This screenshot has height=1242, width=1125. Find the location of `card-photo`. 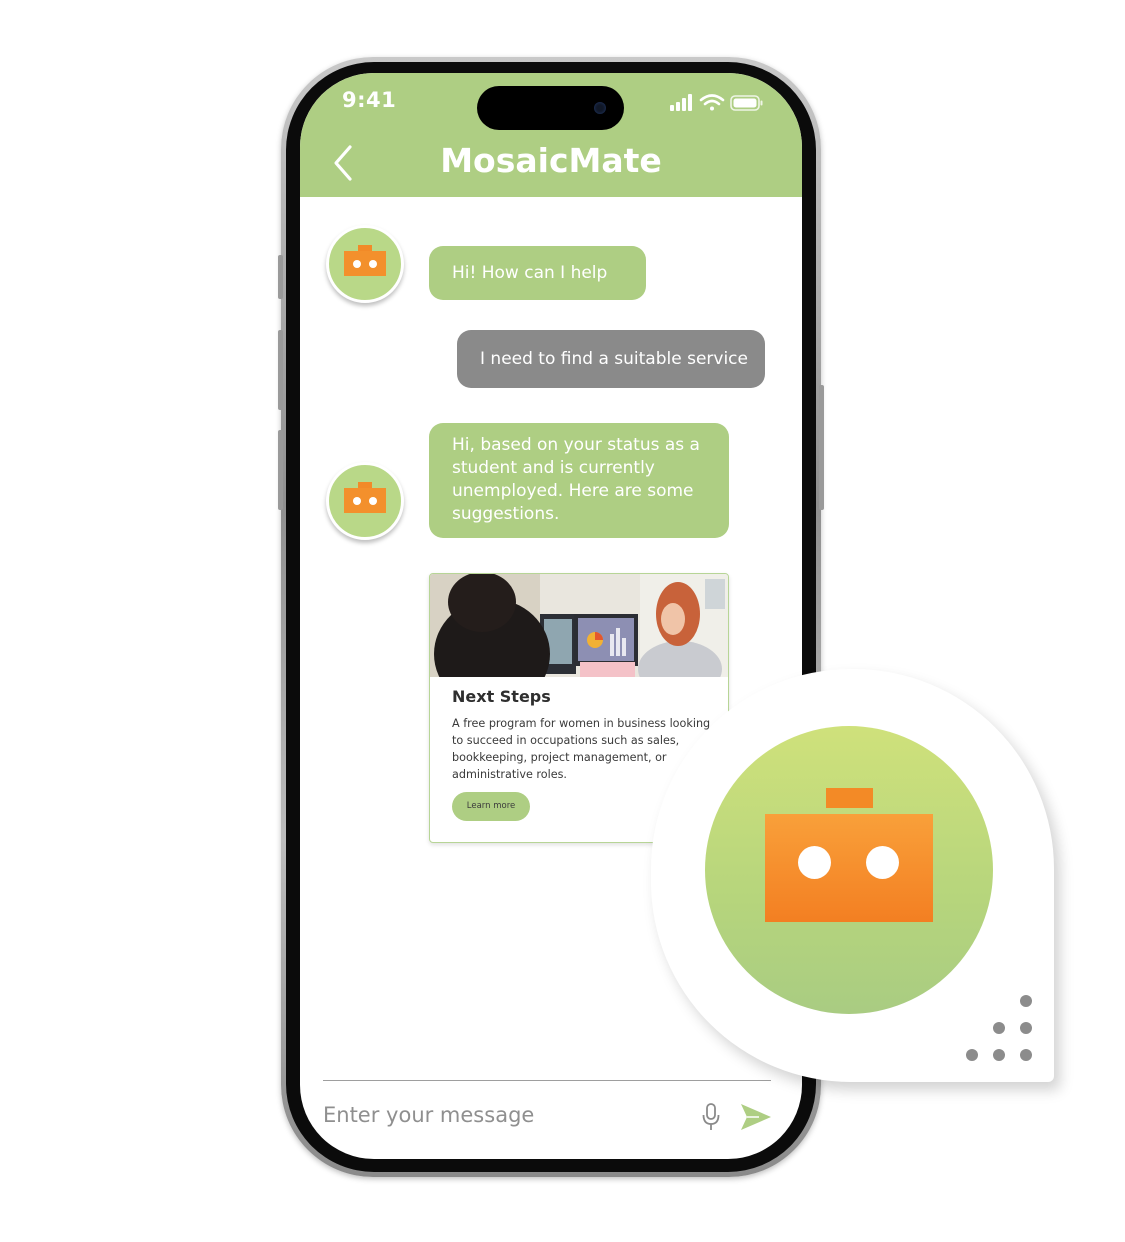

card-photo is located at coordinates (579, 625).